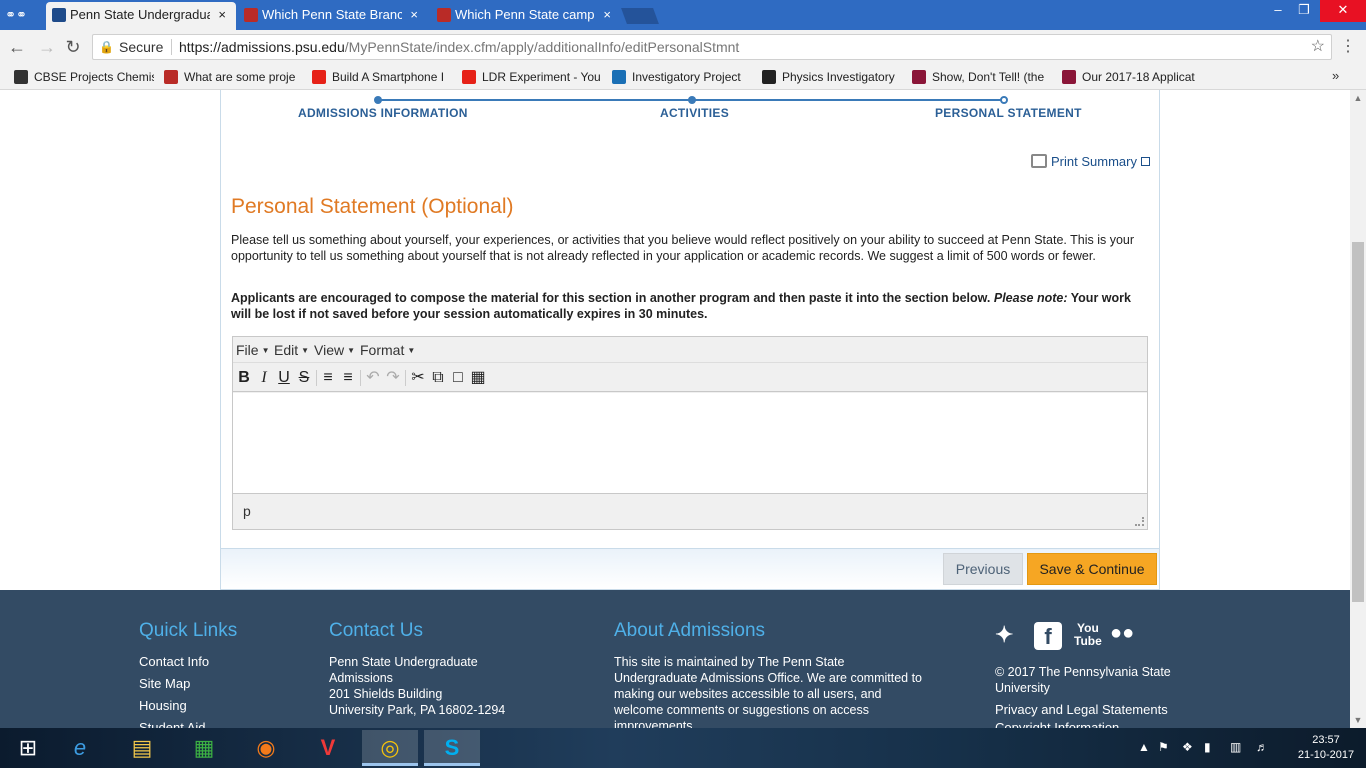  What do you see at coordinates (681, 77) in the screenshot?
I see `bookmark-item: Investigatory Project` at bounding box center [681, 77].